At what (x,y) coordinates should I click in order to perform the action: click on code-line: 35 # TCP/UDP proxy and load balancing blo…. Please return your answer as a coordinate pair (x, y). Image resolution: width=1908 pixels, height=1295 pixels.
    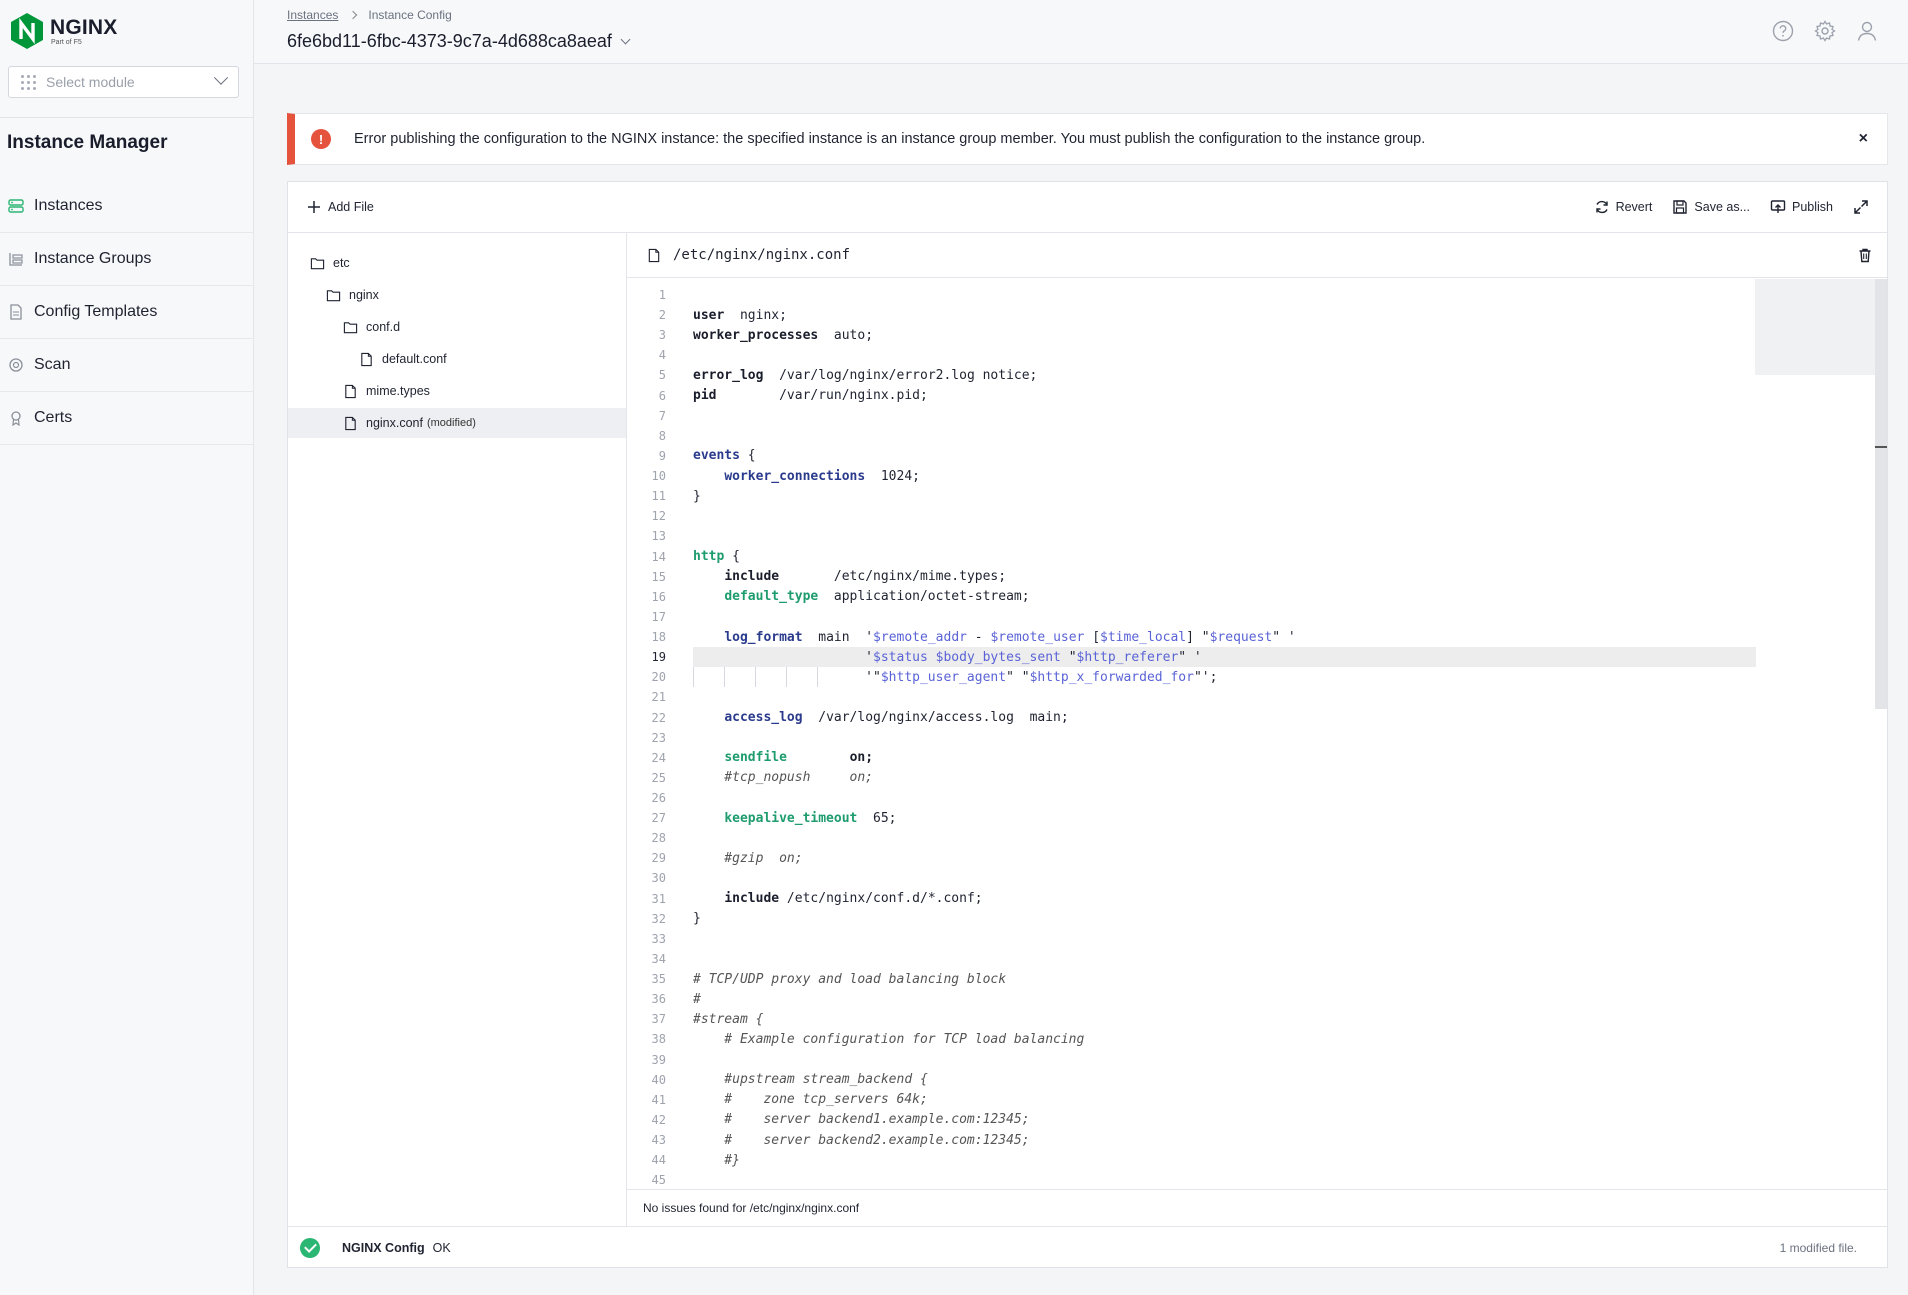
    Looking at the image, I should click on (1229, 979).